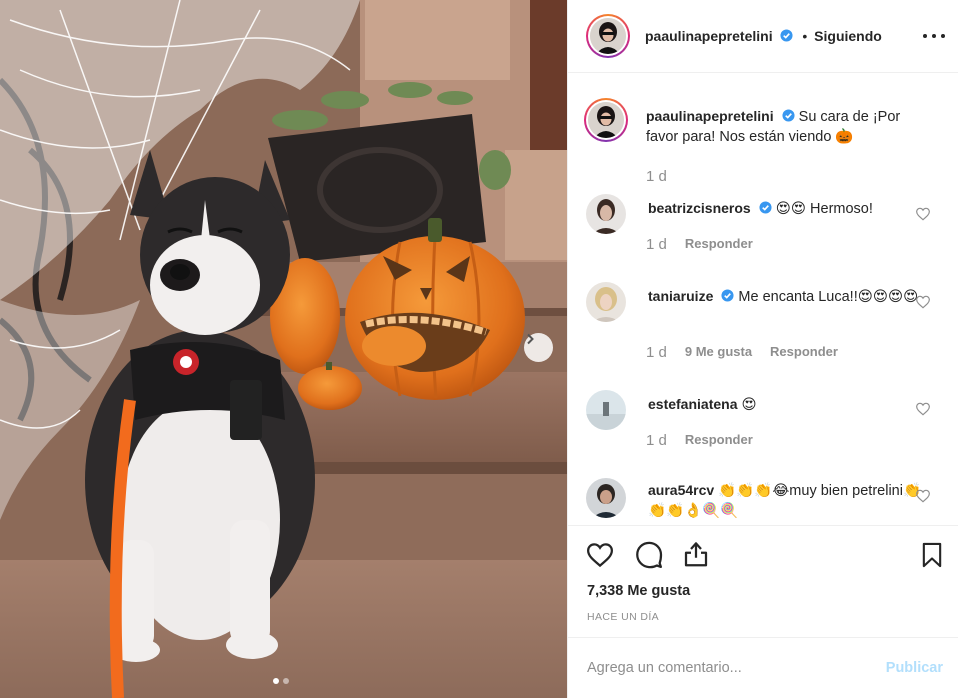 This screenshot has width=958, height=698. What do you see at coordinates (600, 555) in the screenshot?
I see `heart-icon` at bounding box center [600, 555].